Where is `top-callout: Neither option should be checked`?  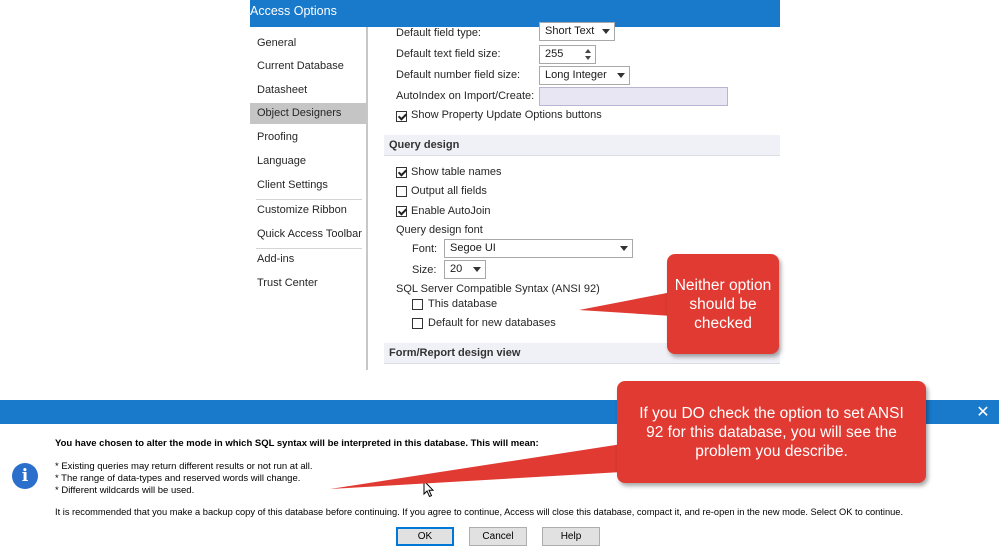
top-callout: Neither option should be checked is located at coordinates (723, 304).